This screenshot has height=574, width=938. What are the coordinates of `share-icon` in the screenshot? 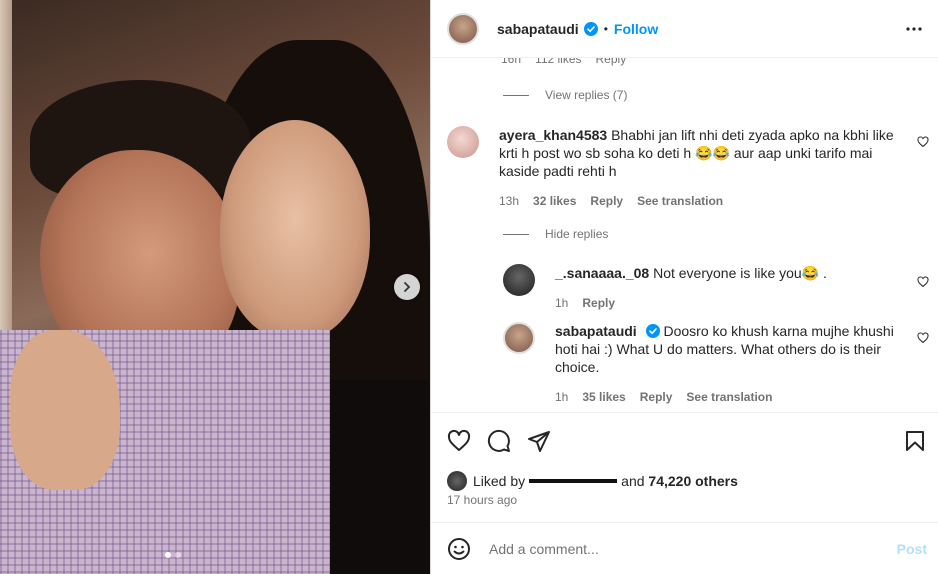 It's located at (539, 441).